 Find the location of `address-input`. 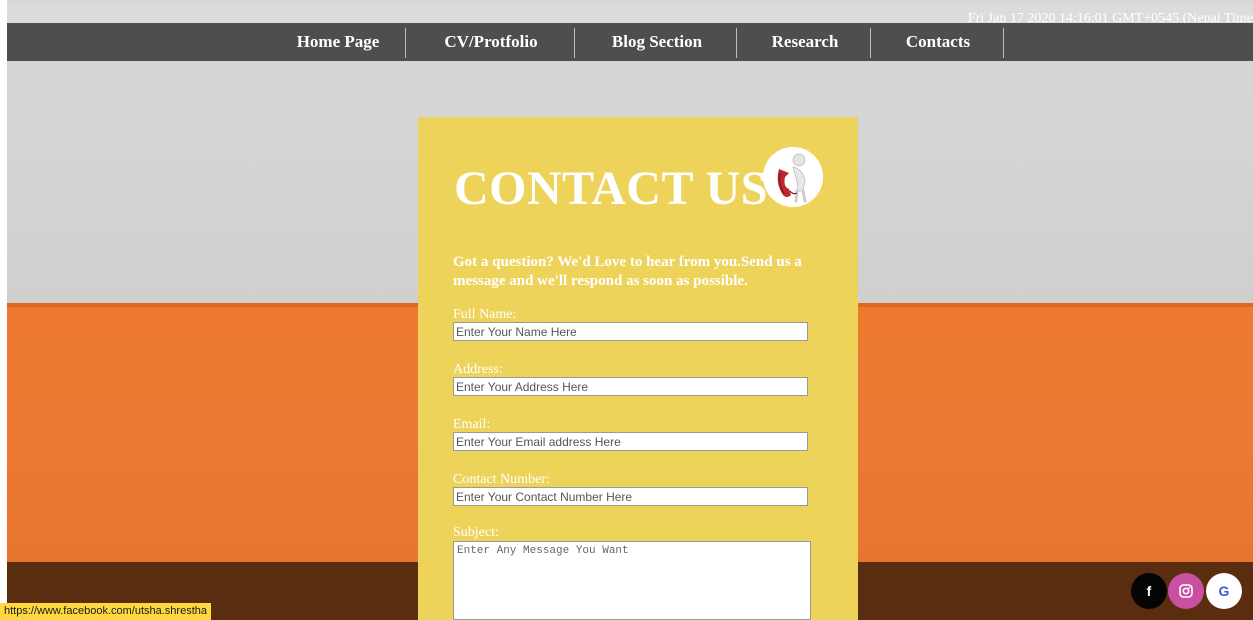

address-input is located at coordinates (630, 386).